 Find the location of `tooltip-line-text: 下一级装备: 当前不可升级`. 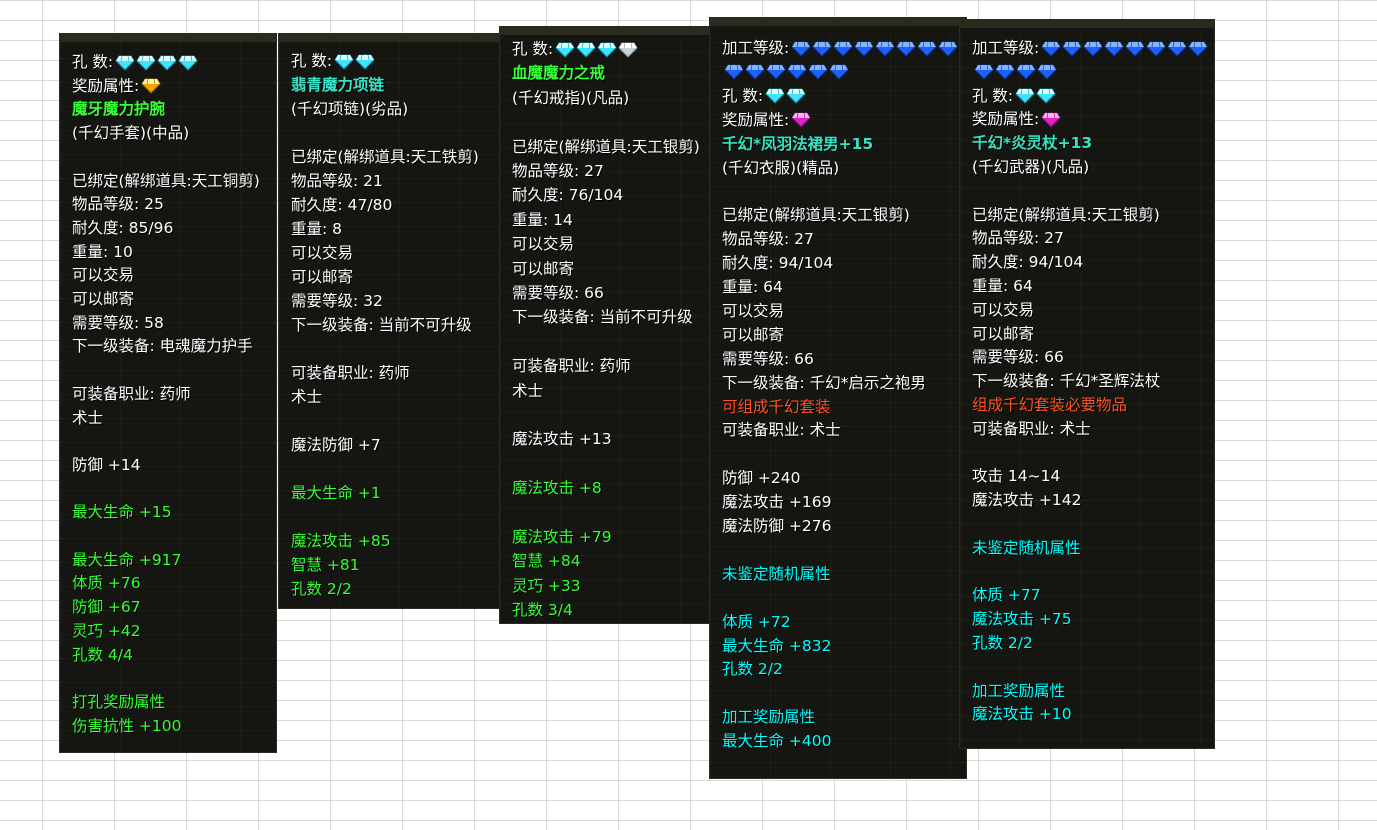

tooltip-line-text: 下一级装备: 当前不可升级 is located at coordinates (602, 317).